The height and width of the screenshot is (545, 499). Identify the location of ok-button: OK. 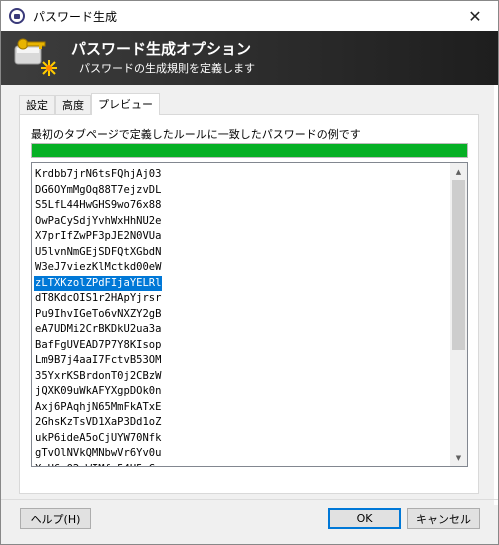
(364, 518).